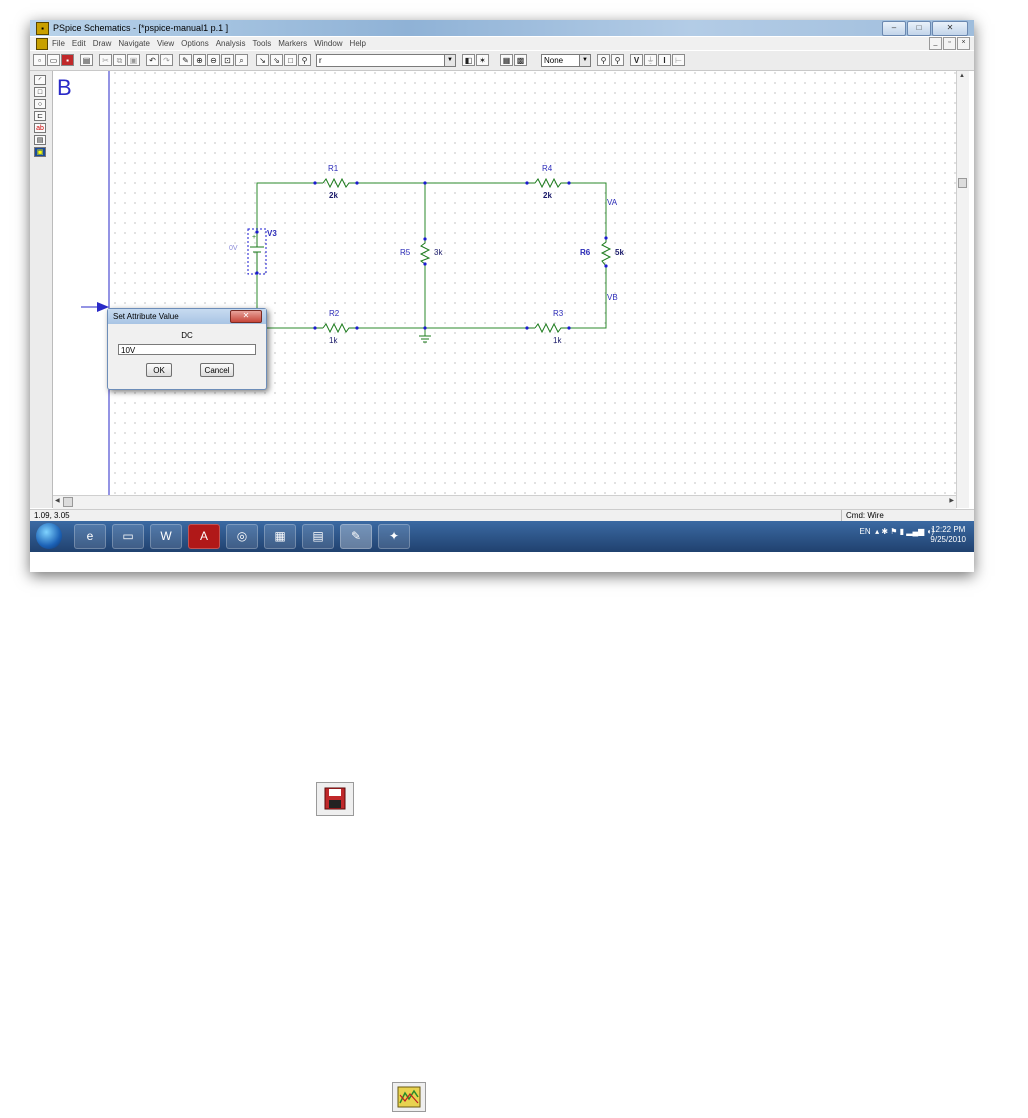 This screenshot has height=1118, width=1028. I want to click on r3-value: 1k, so click(557, 340).